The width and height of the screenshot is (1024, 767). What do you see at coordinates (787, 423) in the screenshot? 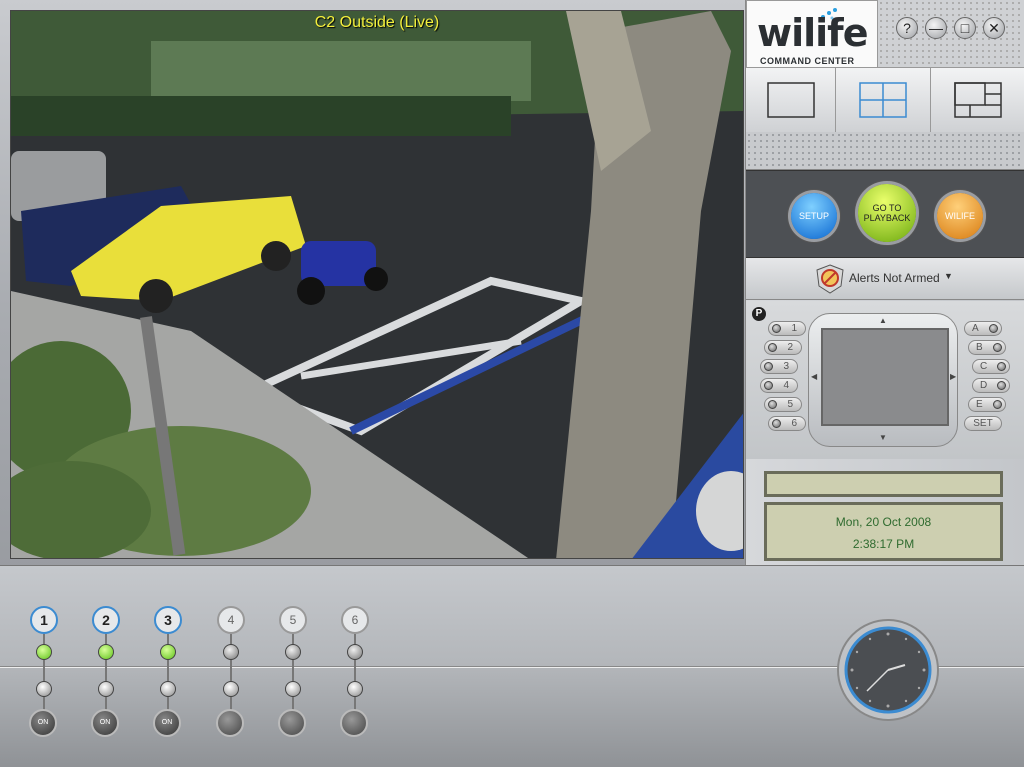
I see `preset-button-6: 6` at bounding box center [787, 423].